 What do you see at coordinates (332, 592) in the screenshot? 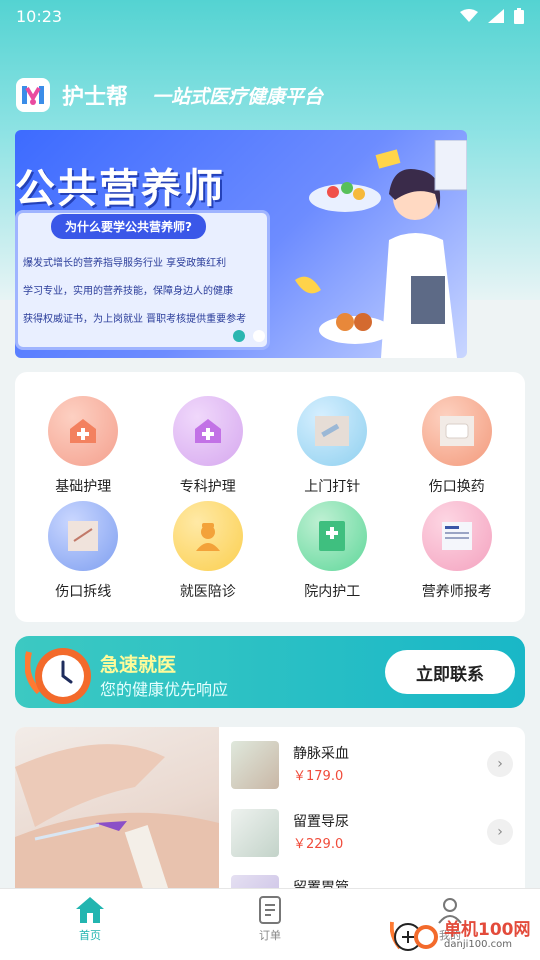
I see `service-label: 院内护工` at bounding box center [332, 592].